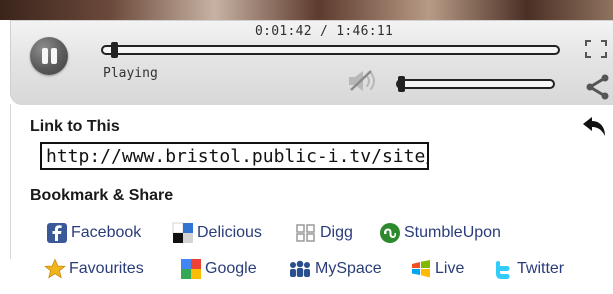  I want to click on share-label-myspace: MySpace, so click(348, 268).